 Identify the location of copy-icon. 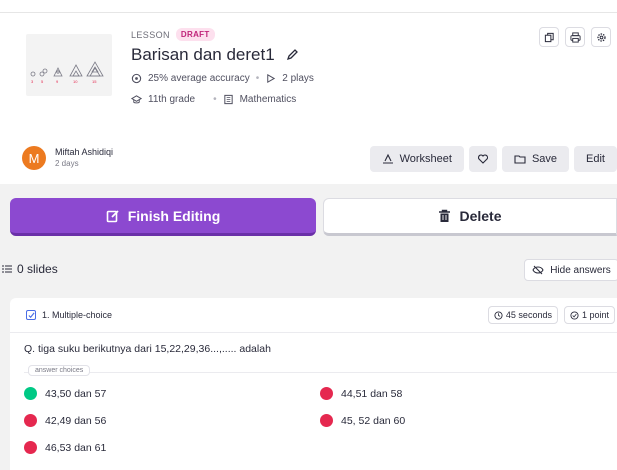
(549, 37).